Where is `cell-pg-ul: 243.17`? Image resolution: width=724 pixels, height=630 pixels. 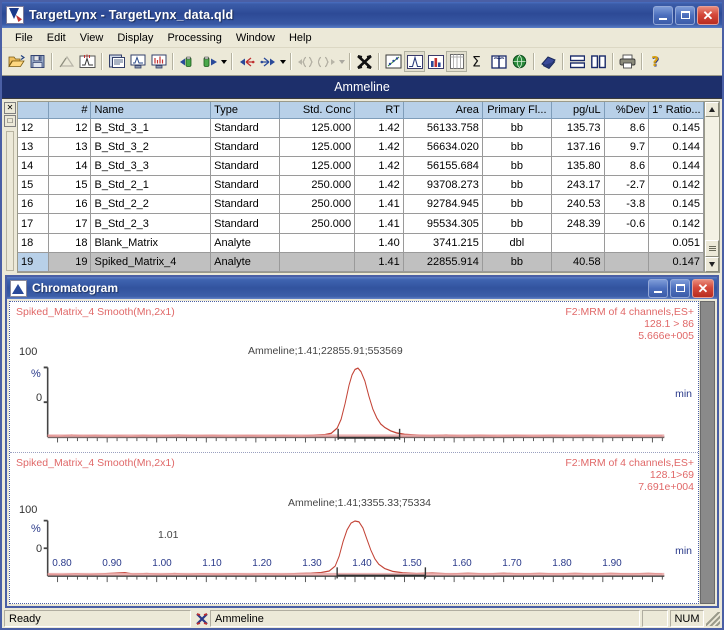 cell-pg-ul: 243.17 is located at coordinates (578, 185).